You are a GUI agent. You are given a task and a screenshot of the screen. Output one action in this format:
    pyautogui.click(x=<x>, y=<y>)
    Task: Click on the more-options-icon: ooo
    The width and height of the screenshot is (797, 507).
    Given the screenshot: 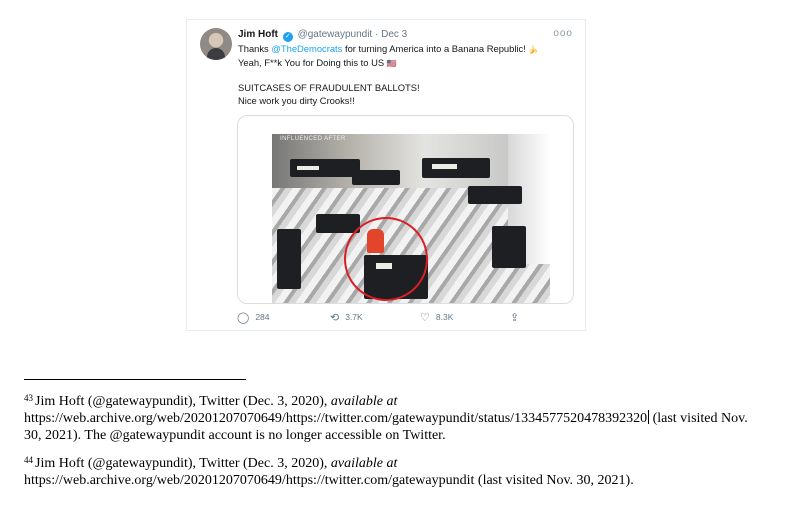 What is the action you would take?
    pyautogui.click(x=563, y=33)
    